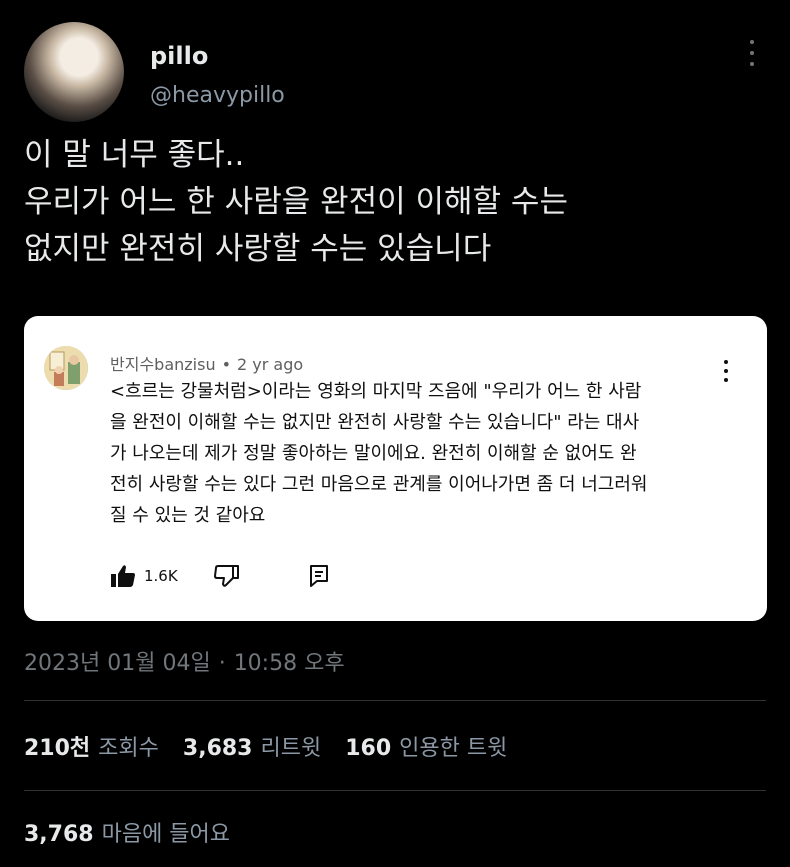 The image size is (790, 867). What do you see at coordinates (270, 364) in the screenshot?
I see `comment-age: 2 yr ago` at bounding box center [270, 364].